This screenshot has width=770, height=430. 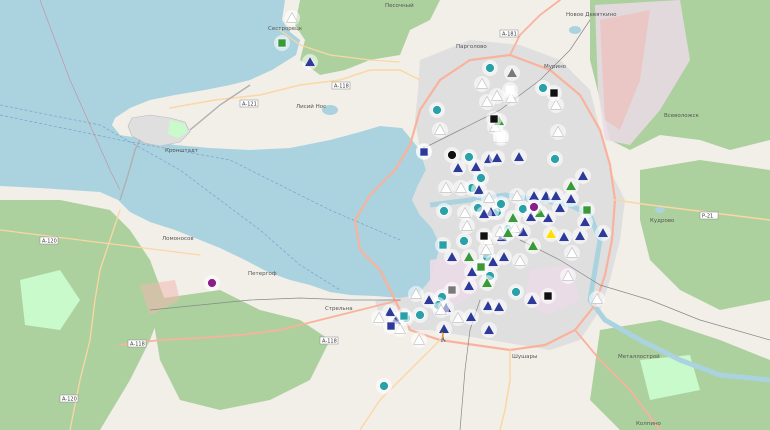 I want to click on label-peterhof: Петергоф, so click(x=262, y=274).